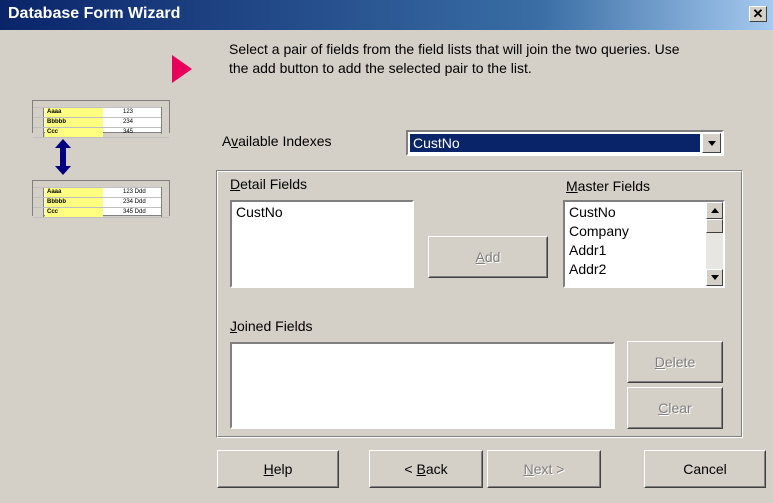 This screenshot has height=503, width=773. What do you see at coordinates (714, 226) in the screenshot?
I see `scroll-thumb` at bounding box center [714, 226].